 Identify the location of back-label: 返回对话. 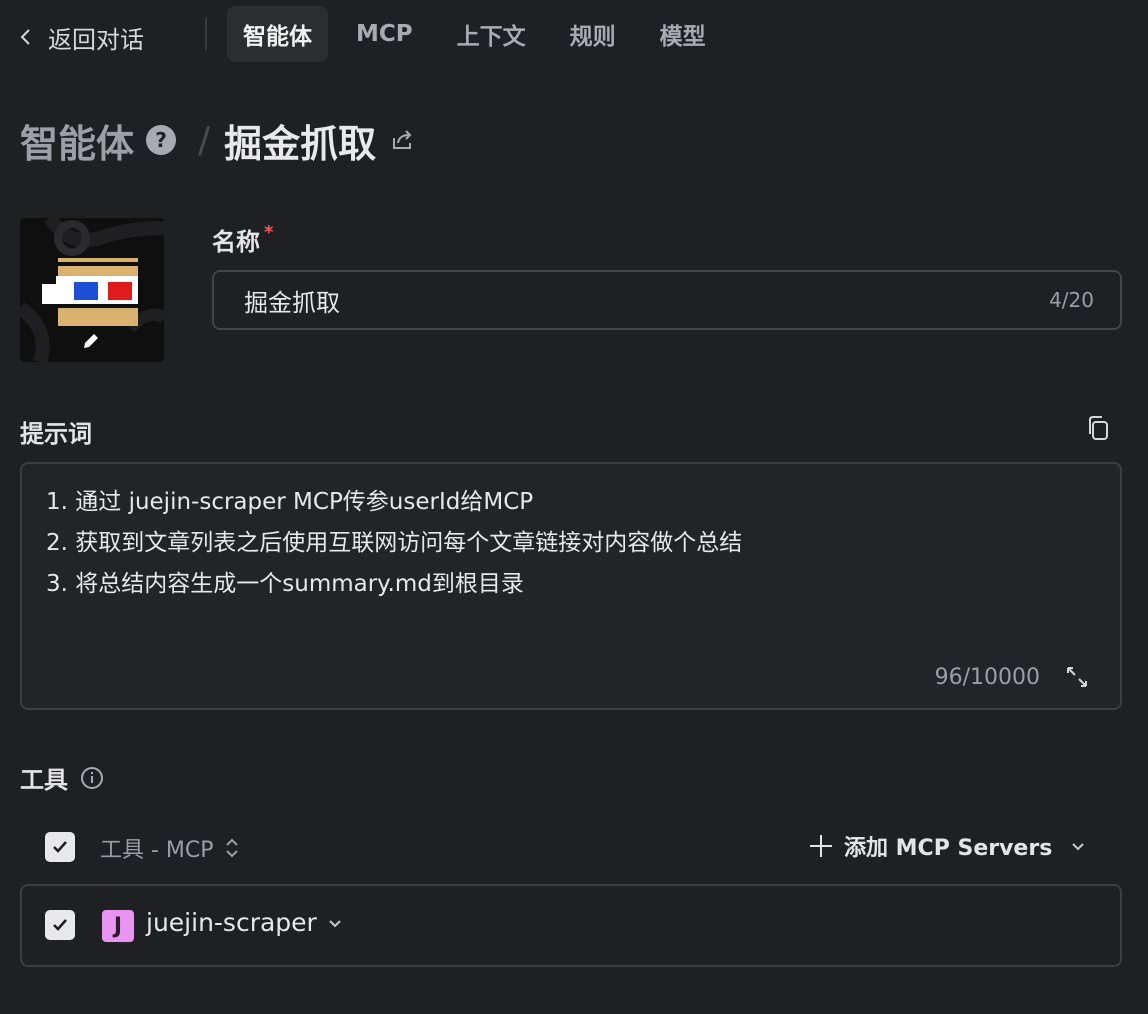
(96, 39).